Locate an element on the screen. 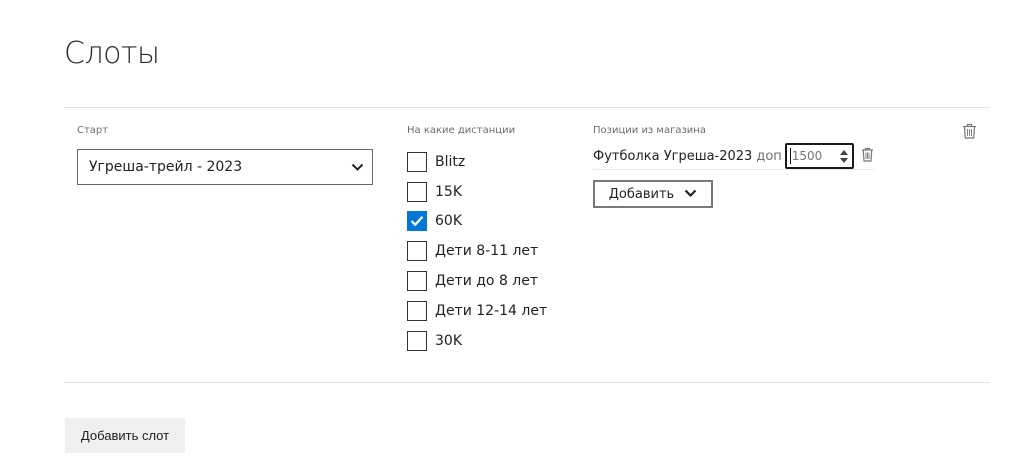  checkmark-icon is located at coordinates (417, 221).